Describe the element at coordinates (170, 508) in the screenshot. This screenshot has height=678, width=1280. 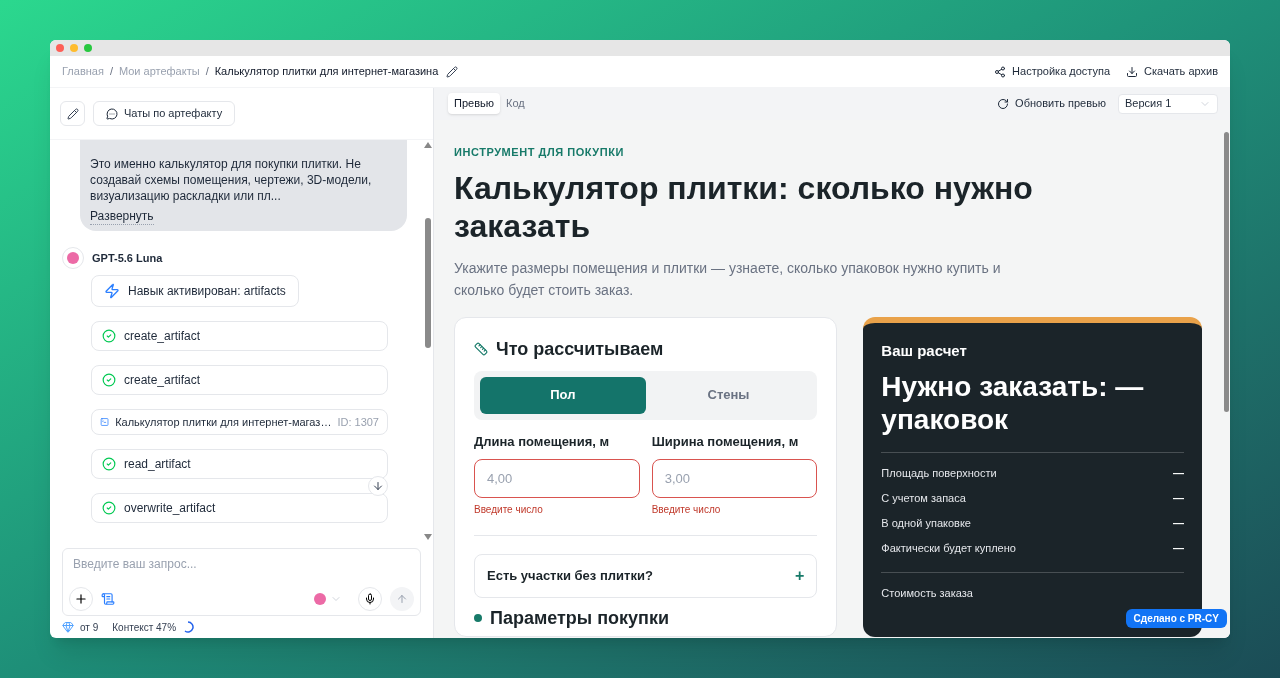
I see `tool-name: overwrite_artifact` at that location.